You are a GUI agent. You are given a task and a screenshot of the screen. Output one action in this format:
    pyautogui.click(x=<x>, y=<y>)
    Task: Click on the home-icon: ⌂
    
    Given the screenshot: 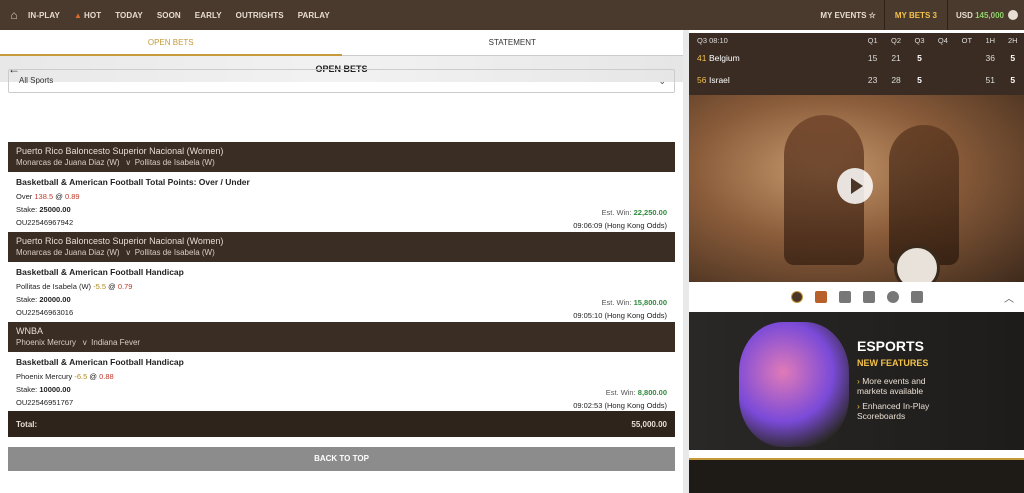 What is the action you would take?
    pyautogui.click(x=14, y=15)
    